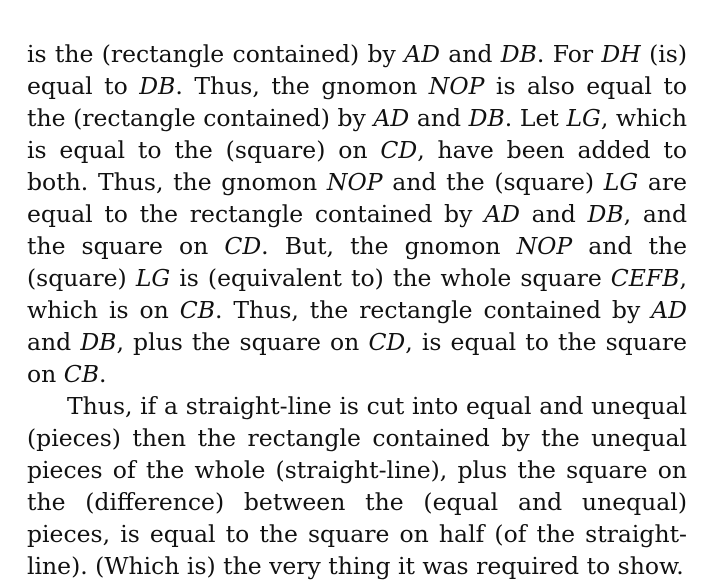 The width and height of the screenshot is (720, 582). What do you see at coordinates (535, 118) in the screenshot?
I see `text-run: . Let` at bounding box center [535, 118].